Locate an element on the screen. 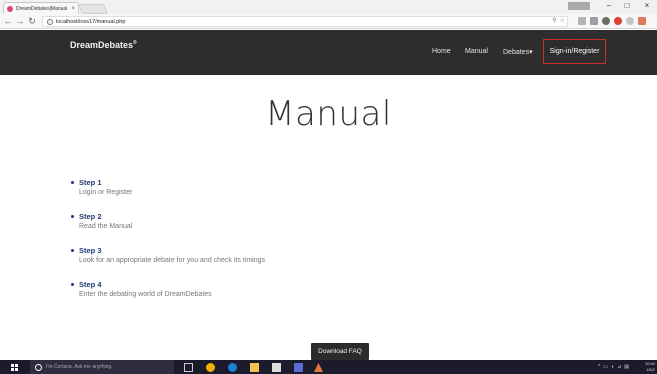 This screenshot has height=374, width=657. tab-close-icon: × is located at coordinates (73, 9).